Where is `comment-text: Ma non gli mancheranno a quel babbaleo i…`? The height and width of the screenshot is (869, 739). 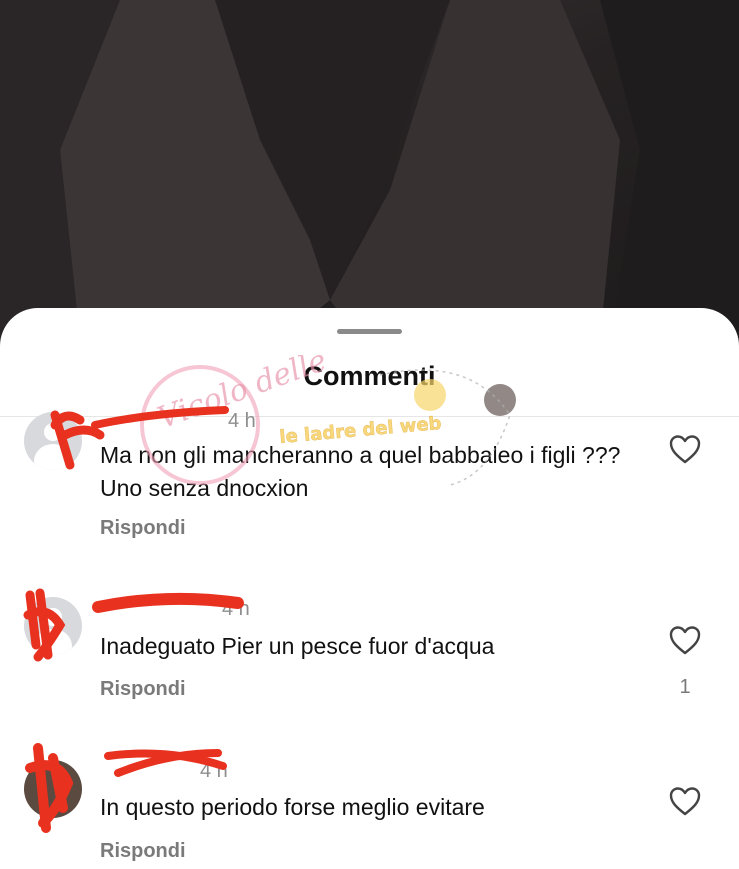
comment-text: Ma non gli mancheranno a quel babbaleo i… is located at coordinates (360, 471).